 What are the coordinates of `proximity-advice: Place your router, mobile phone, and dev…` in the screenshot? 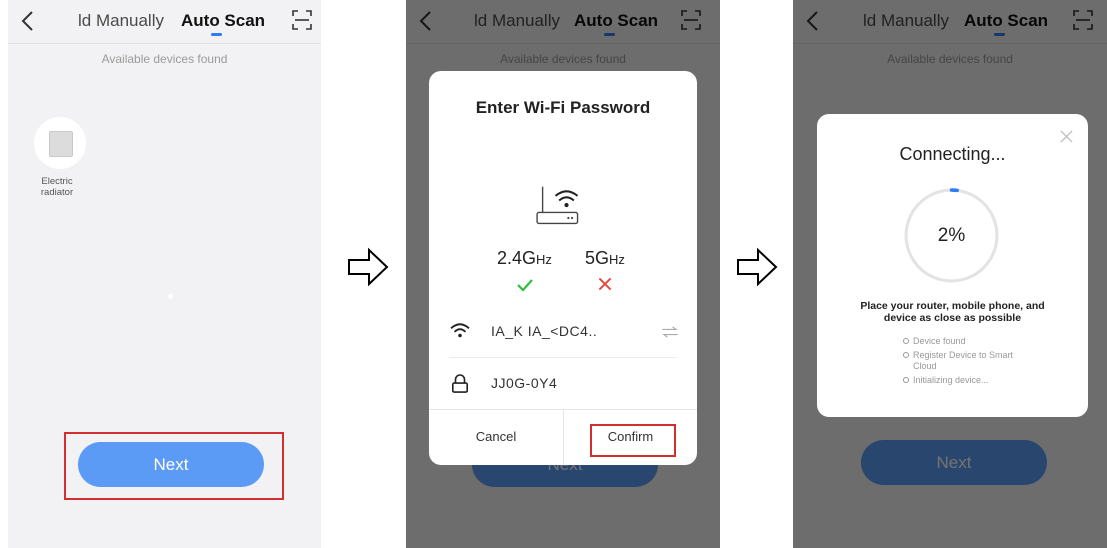 It's located at (952, 312).